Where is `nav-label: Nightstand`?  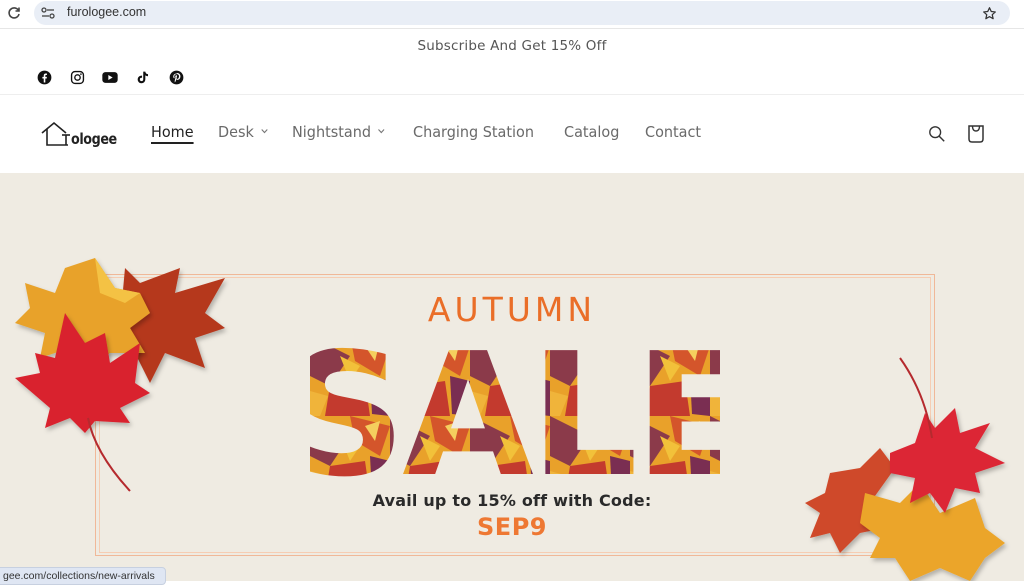
nav-label: Nightstand is located at coordinates (332, 132).